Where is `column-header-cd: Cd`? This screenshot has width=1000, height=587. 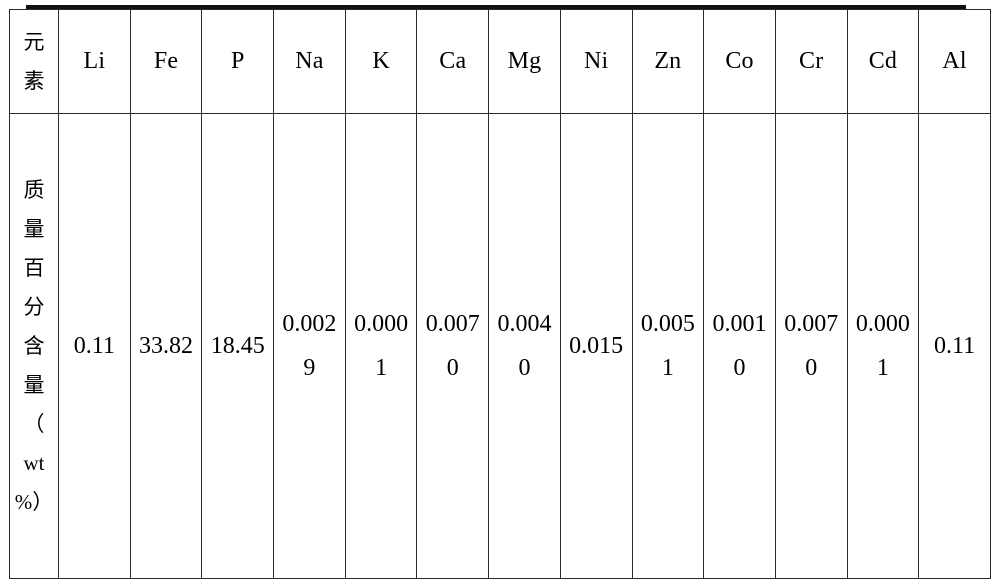
column-header-cd: Cd is located at coordinates (883, 61).